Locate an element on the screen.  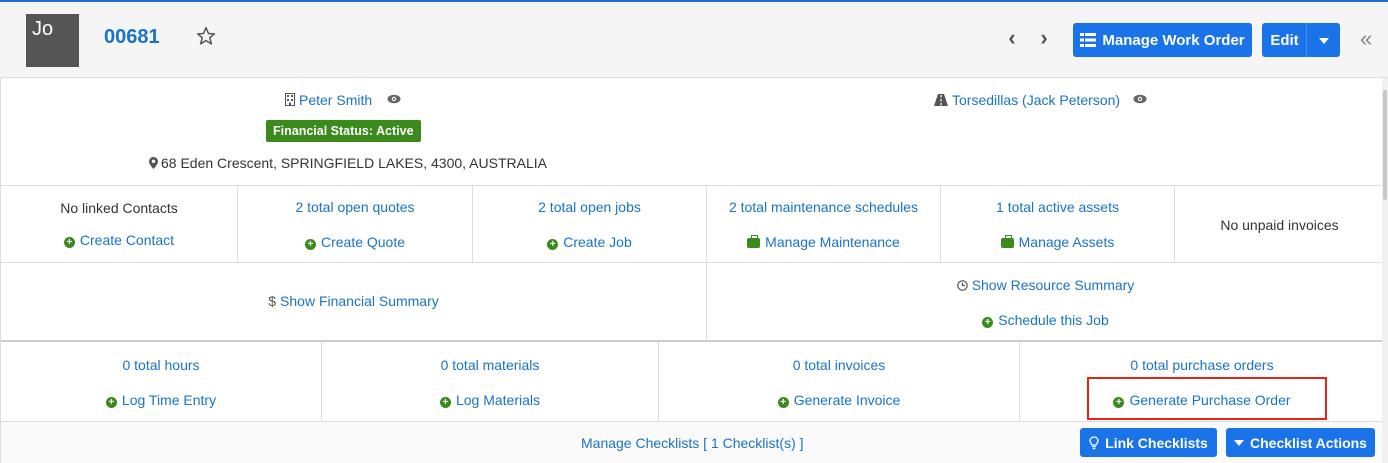
checklist-actions-button: Checklist Actions is located at coordinates (1300, 442).